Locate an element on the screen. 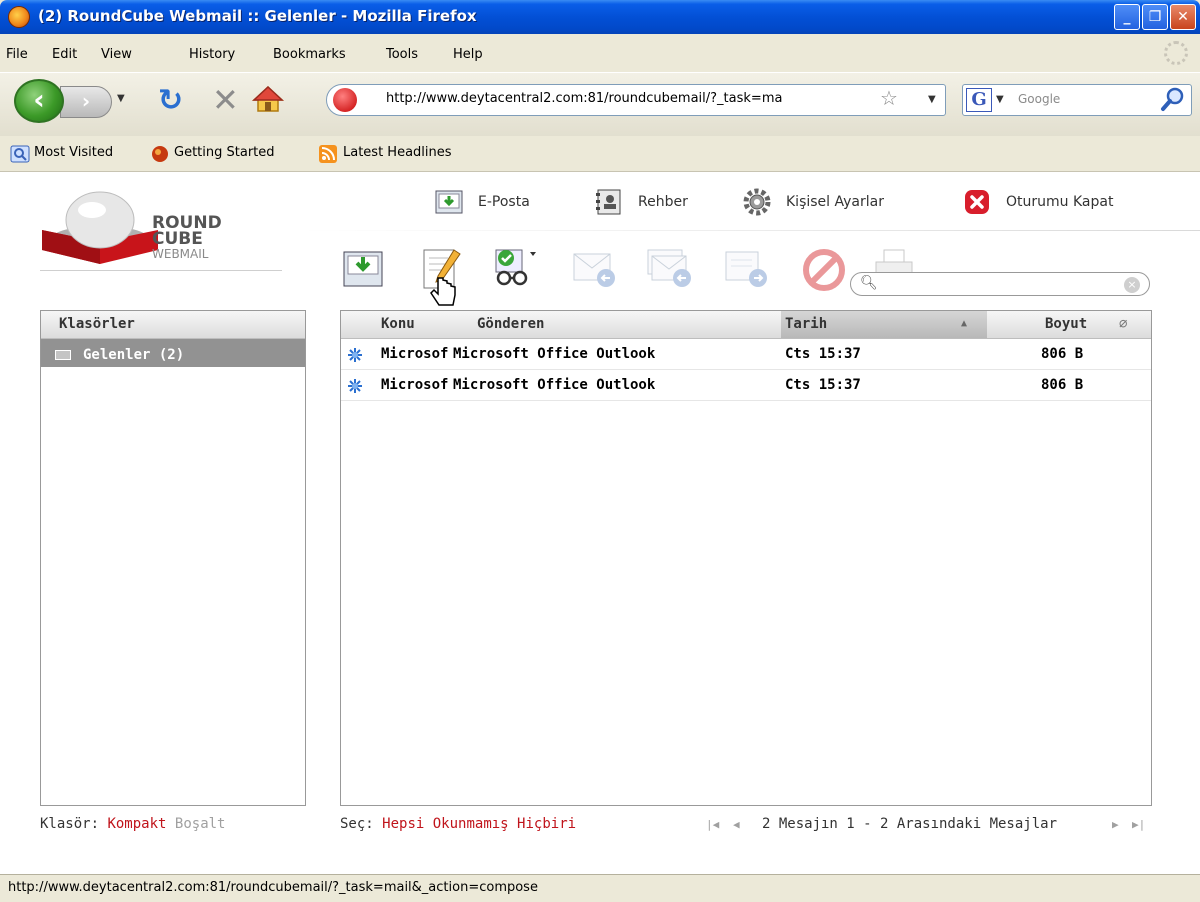 The width and height of the screenshot is (1200, 902). reply-all-icon is located at coordinates (670, 268).